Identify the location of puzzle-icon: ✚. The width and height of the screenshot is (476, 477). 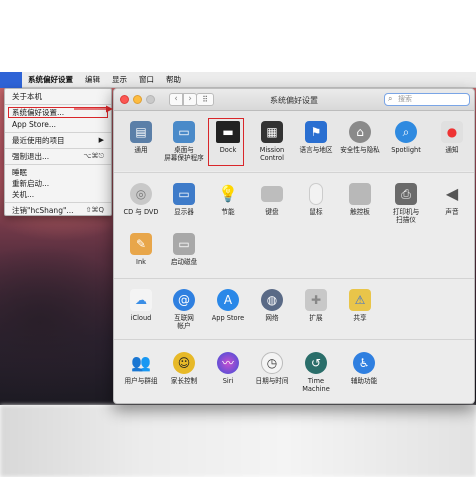
(316, 300).